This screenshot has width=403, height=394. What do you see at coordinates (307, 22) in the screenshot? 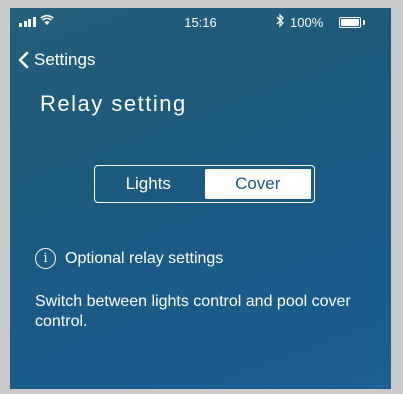
I see `battery-percentage: 100%` at bounding box center [307, 22].